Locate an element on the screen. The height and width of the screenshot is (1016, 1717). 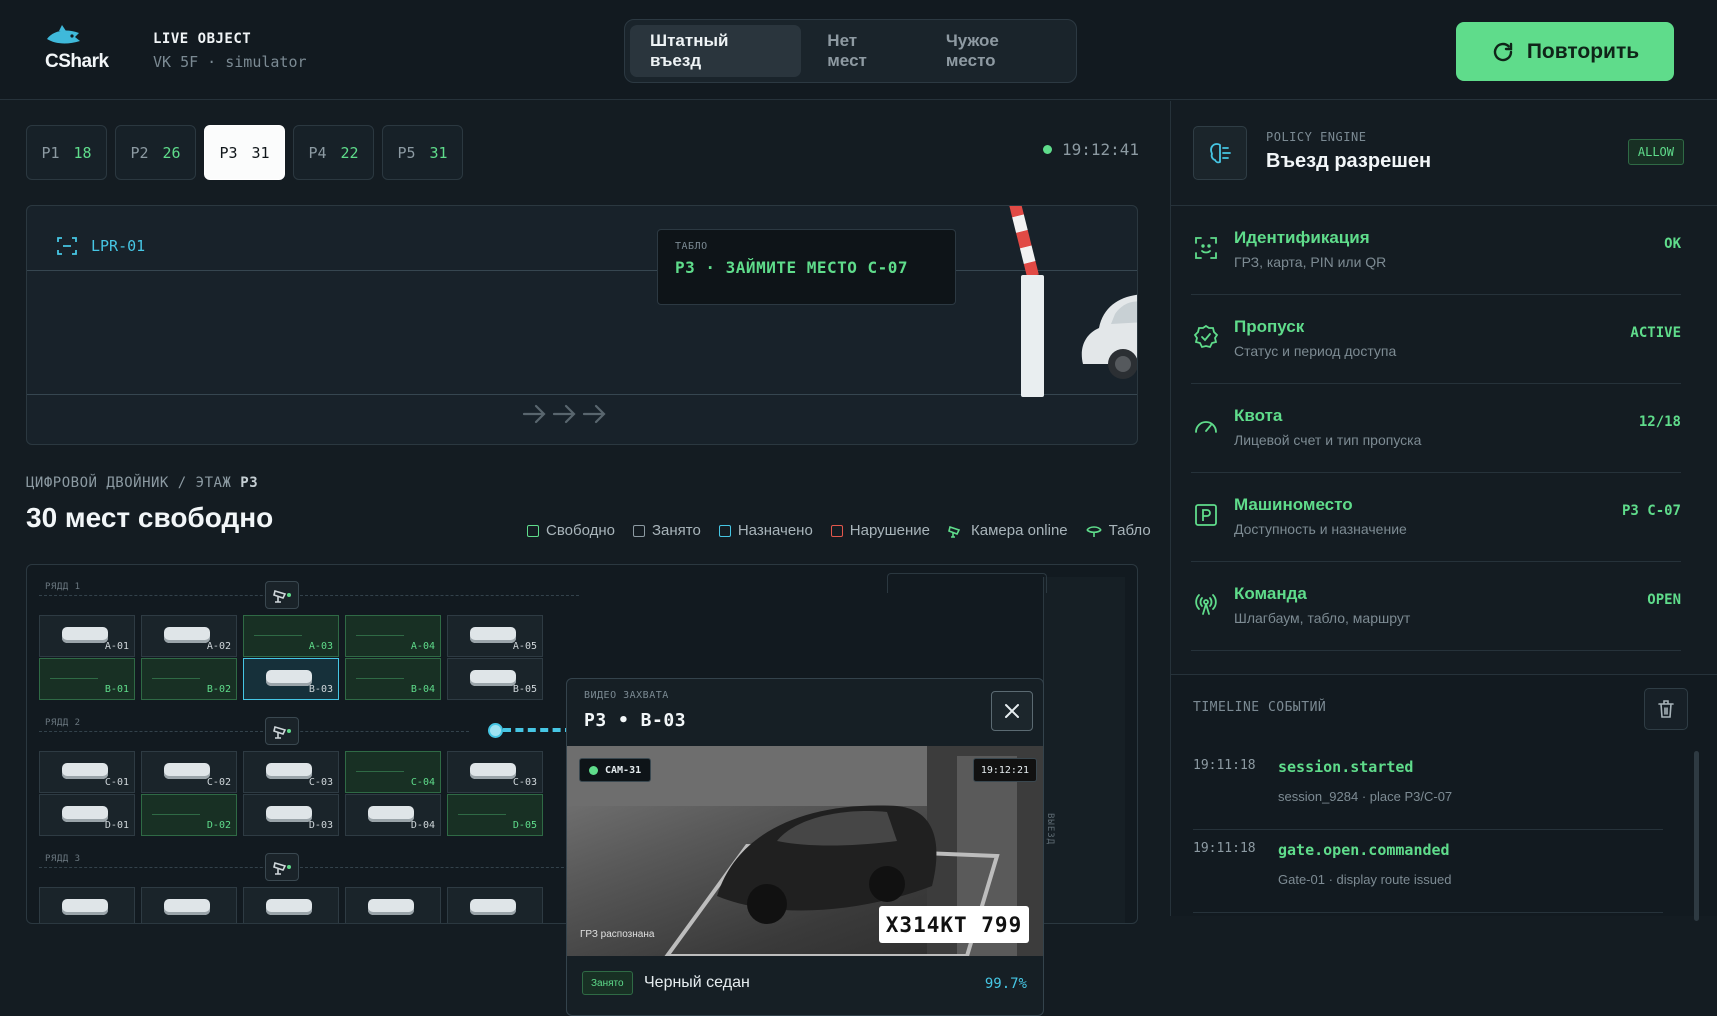
policy-decision: Въезд разрешен is located at coordinates (1349, 161).